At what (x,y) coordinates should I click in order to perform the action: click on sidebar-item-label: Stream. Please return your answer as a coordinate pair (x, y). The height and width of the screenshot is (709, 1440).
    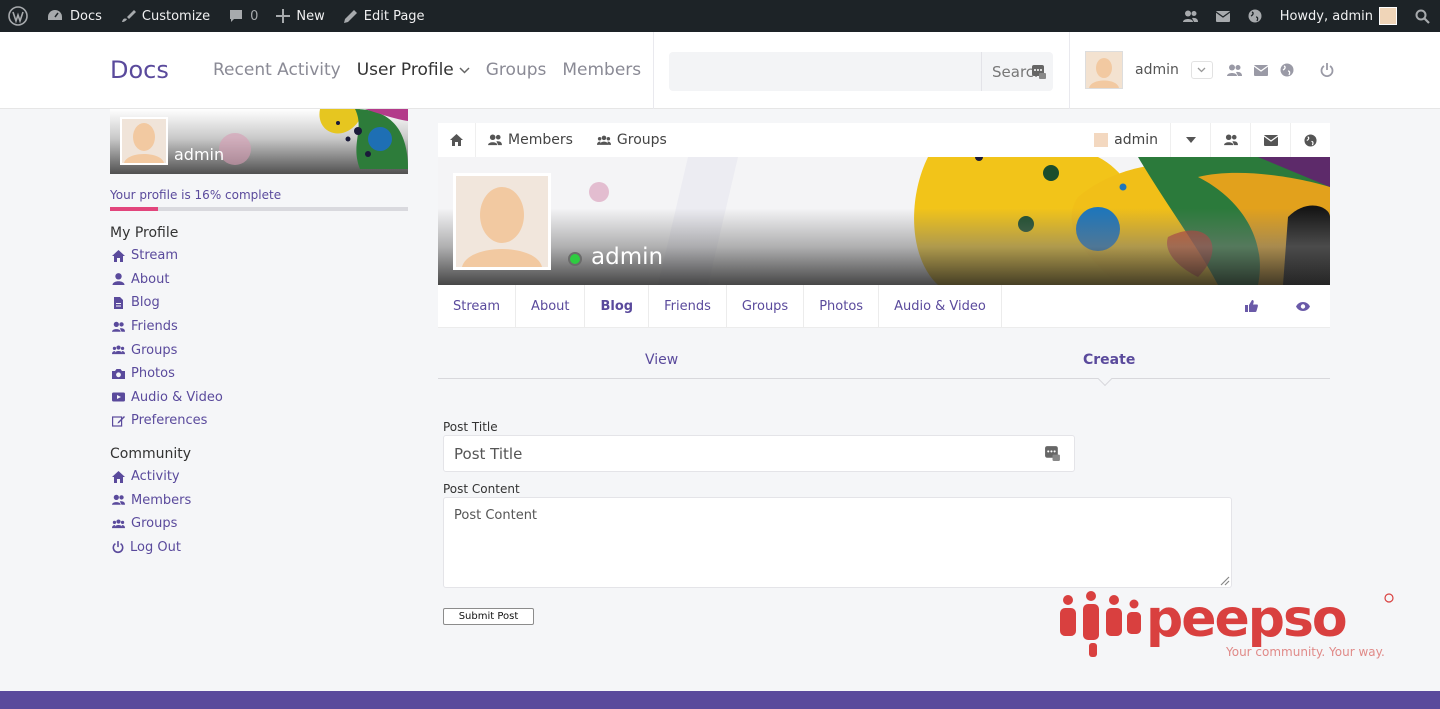
    Looking at the image, I should click on (155, 256).